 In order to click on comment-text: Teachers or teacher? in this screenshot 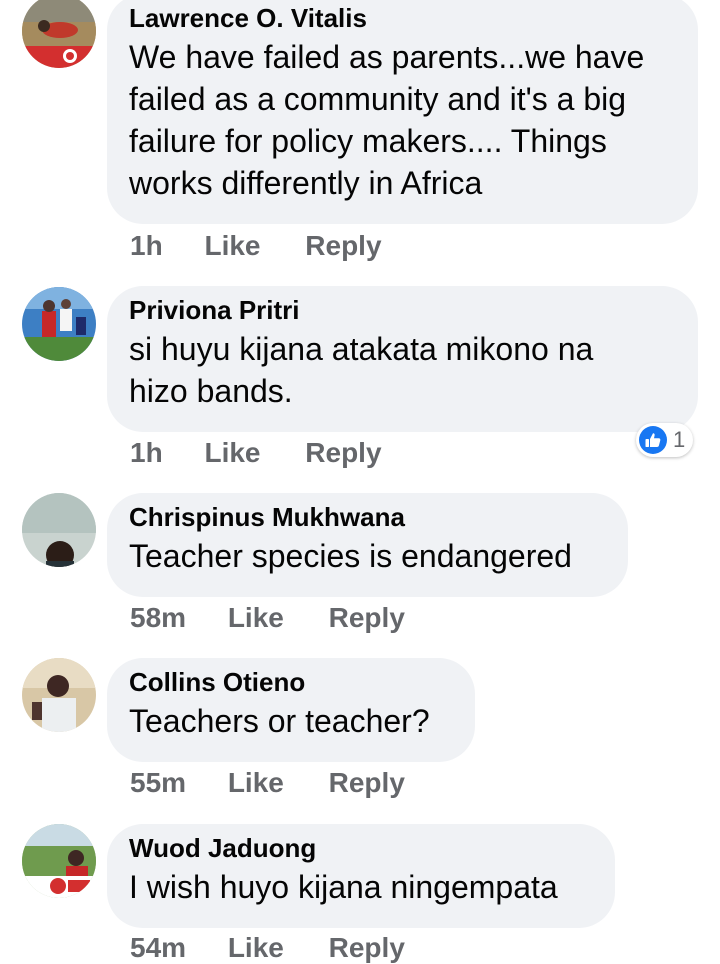, I will do `click(279, 721)`.